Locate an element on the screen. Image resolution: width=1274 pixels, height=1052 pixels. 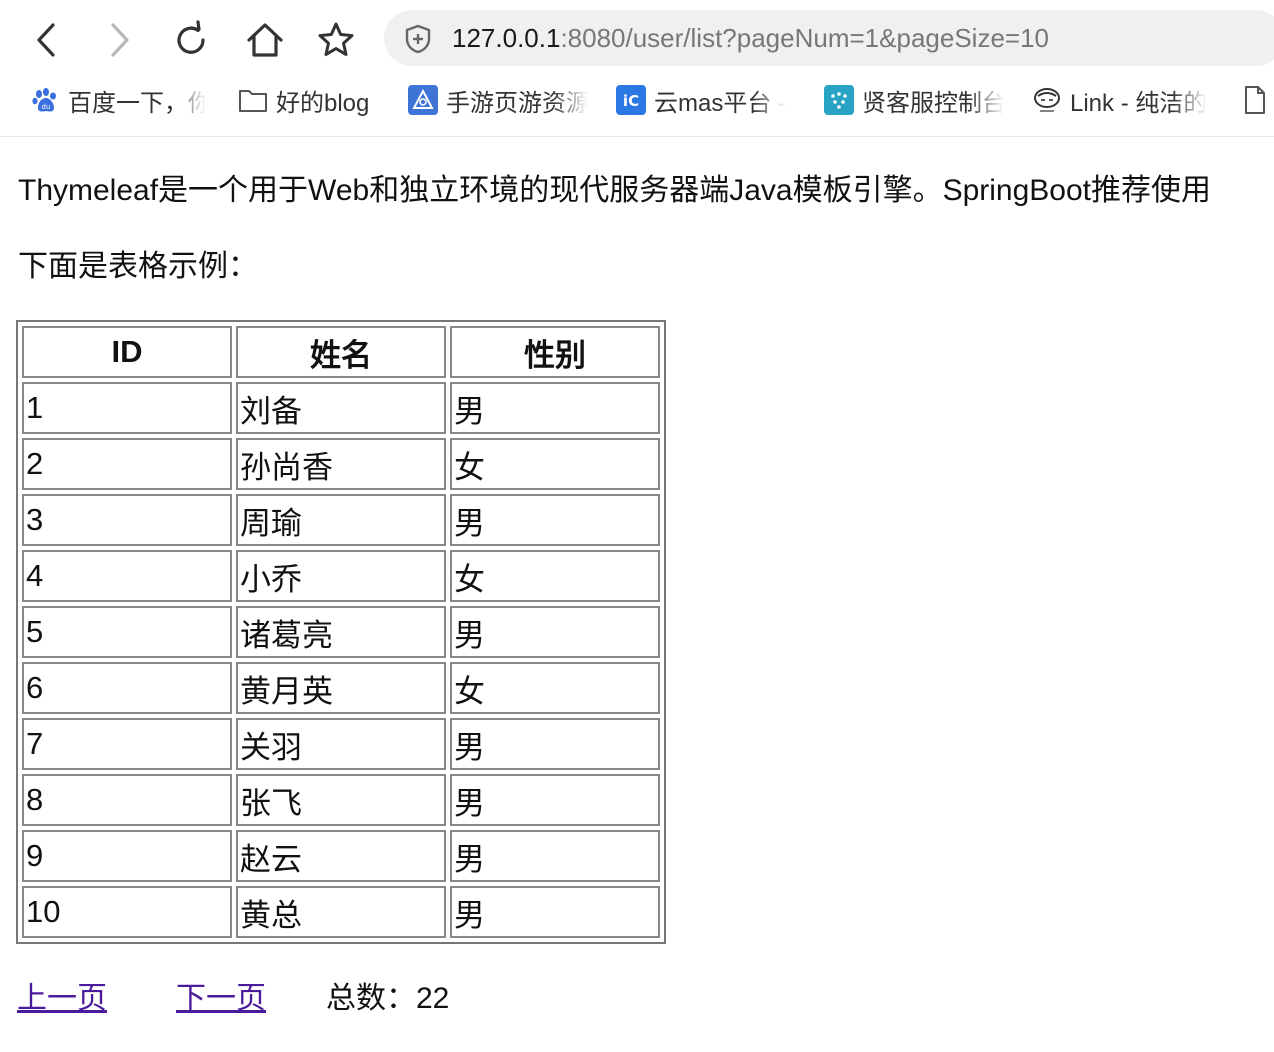
column-header-id: ID is located at coordinates (127, 352).